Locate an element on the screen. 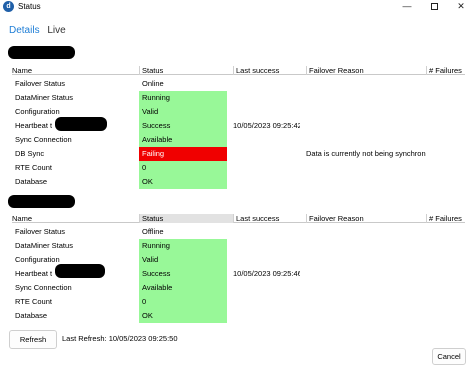 This screenshot has width=474, height=378. cancel-button: Cancel is located at coordinates (449, 356).